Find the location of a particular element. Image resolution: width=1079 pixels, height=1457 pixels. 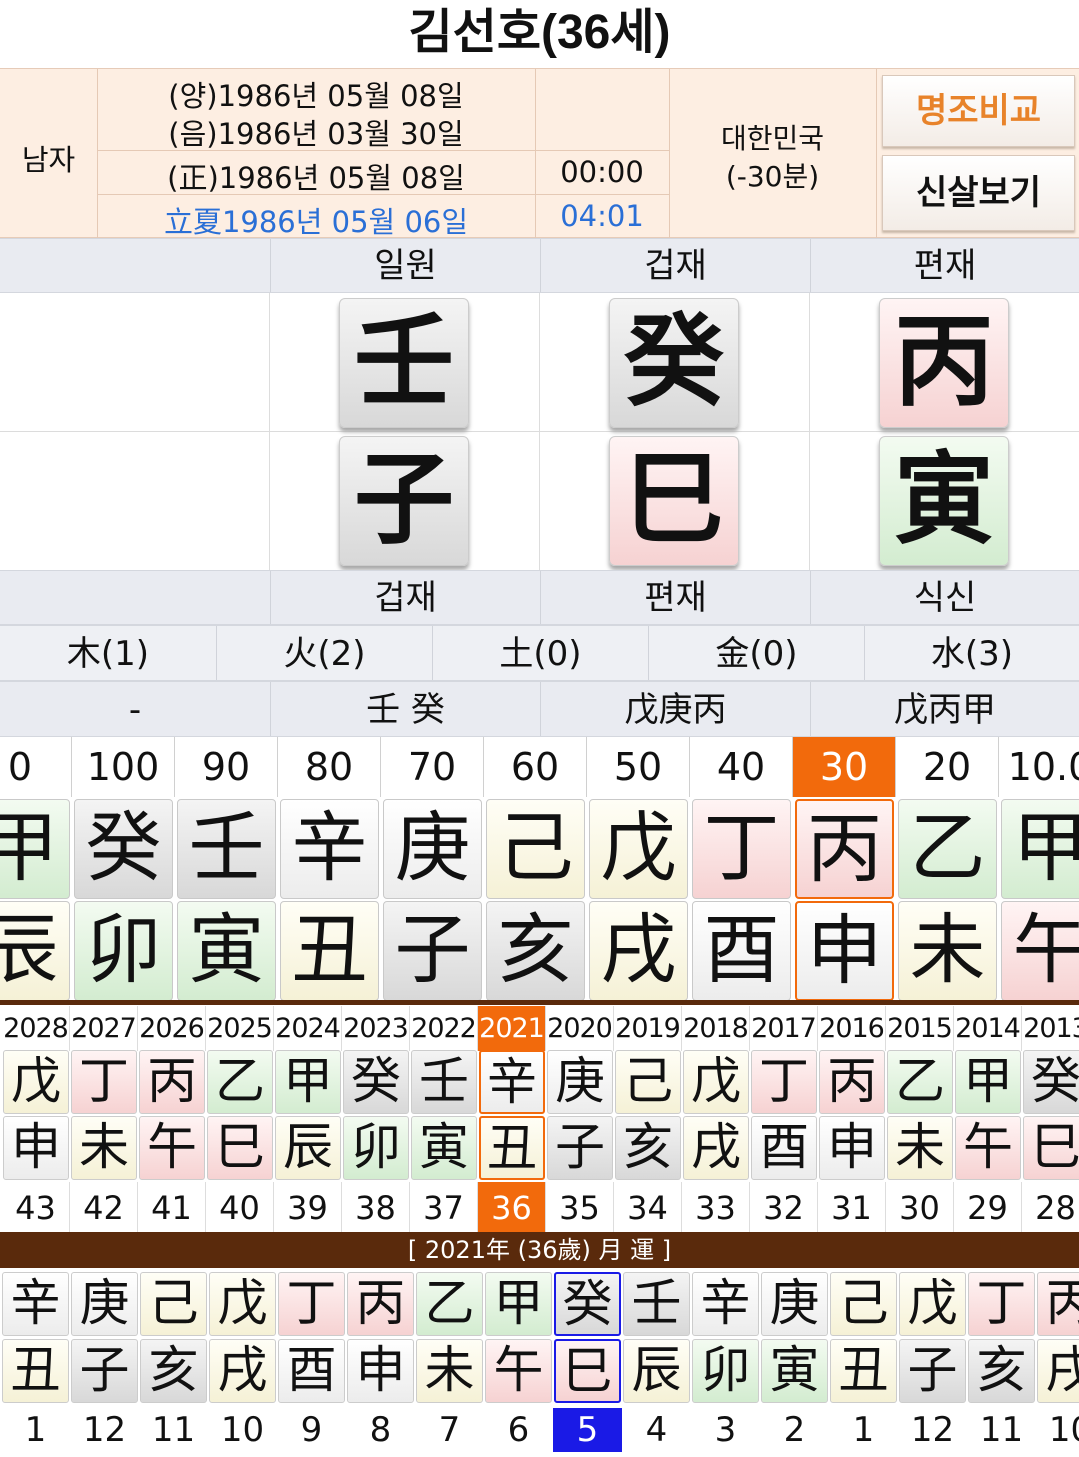

daeun-age: 70 is located at coordinates (432, 767).